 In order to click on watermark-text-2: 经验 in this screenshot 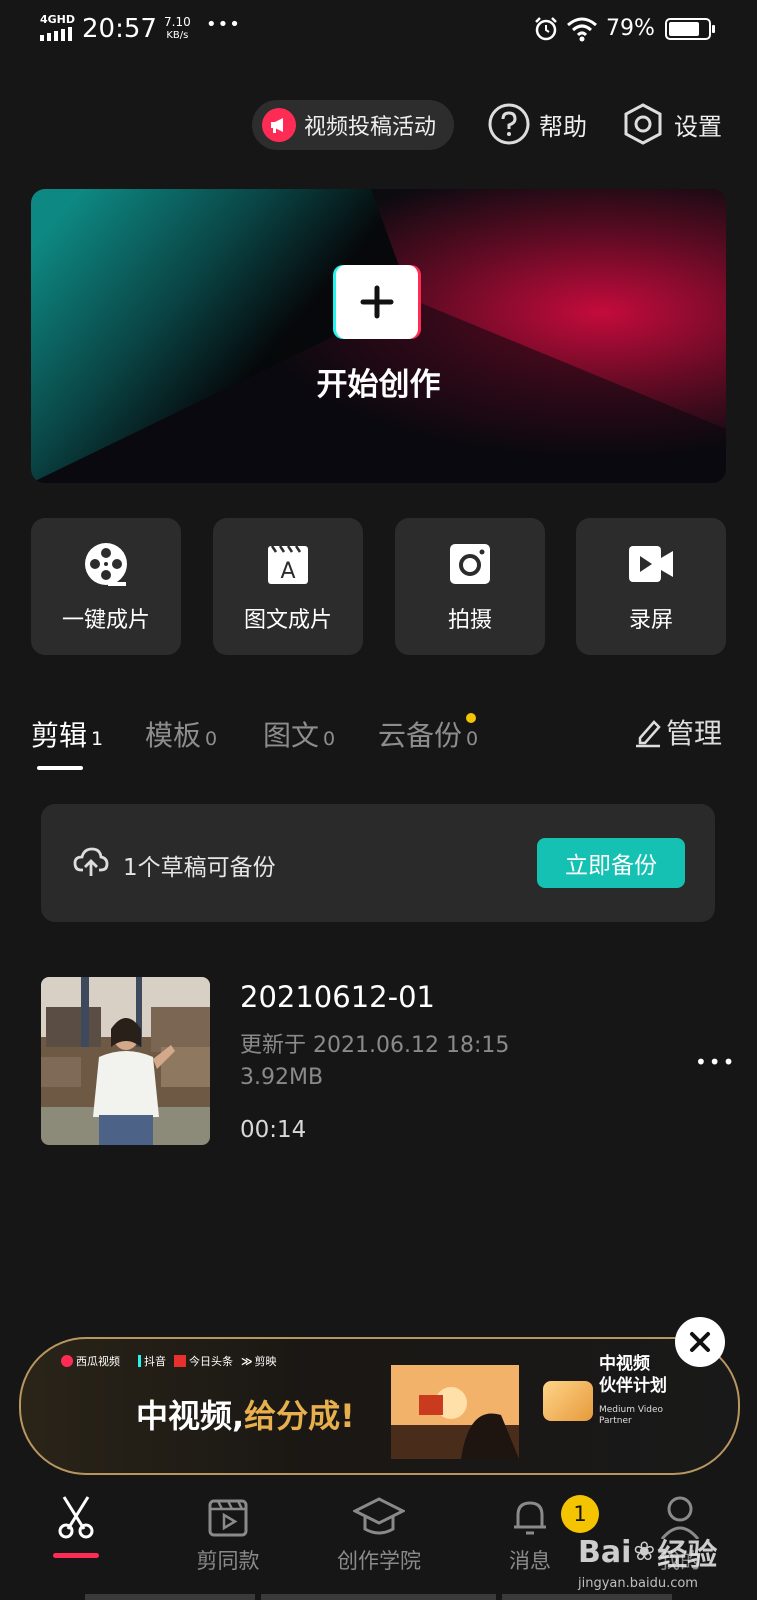, I will do `click(687, 1555)`.